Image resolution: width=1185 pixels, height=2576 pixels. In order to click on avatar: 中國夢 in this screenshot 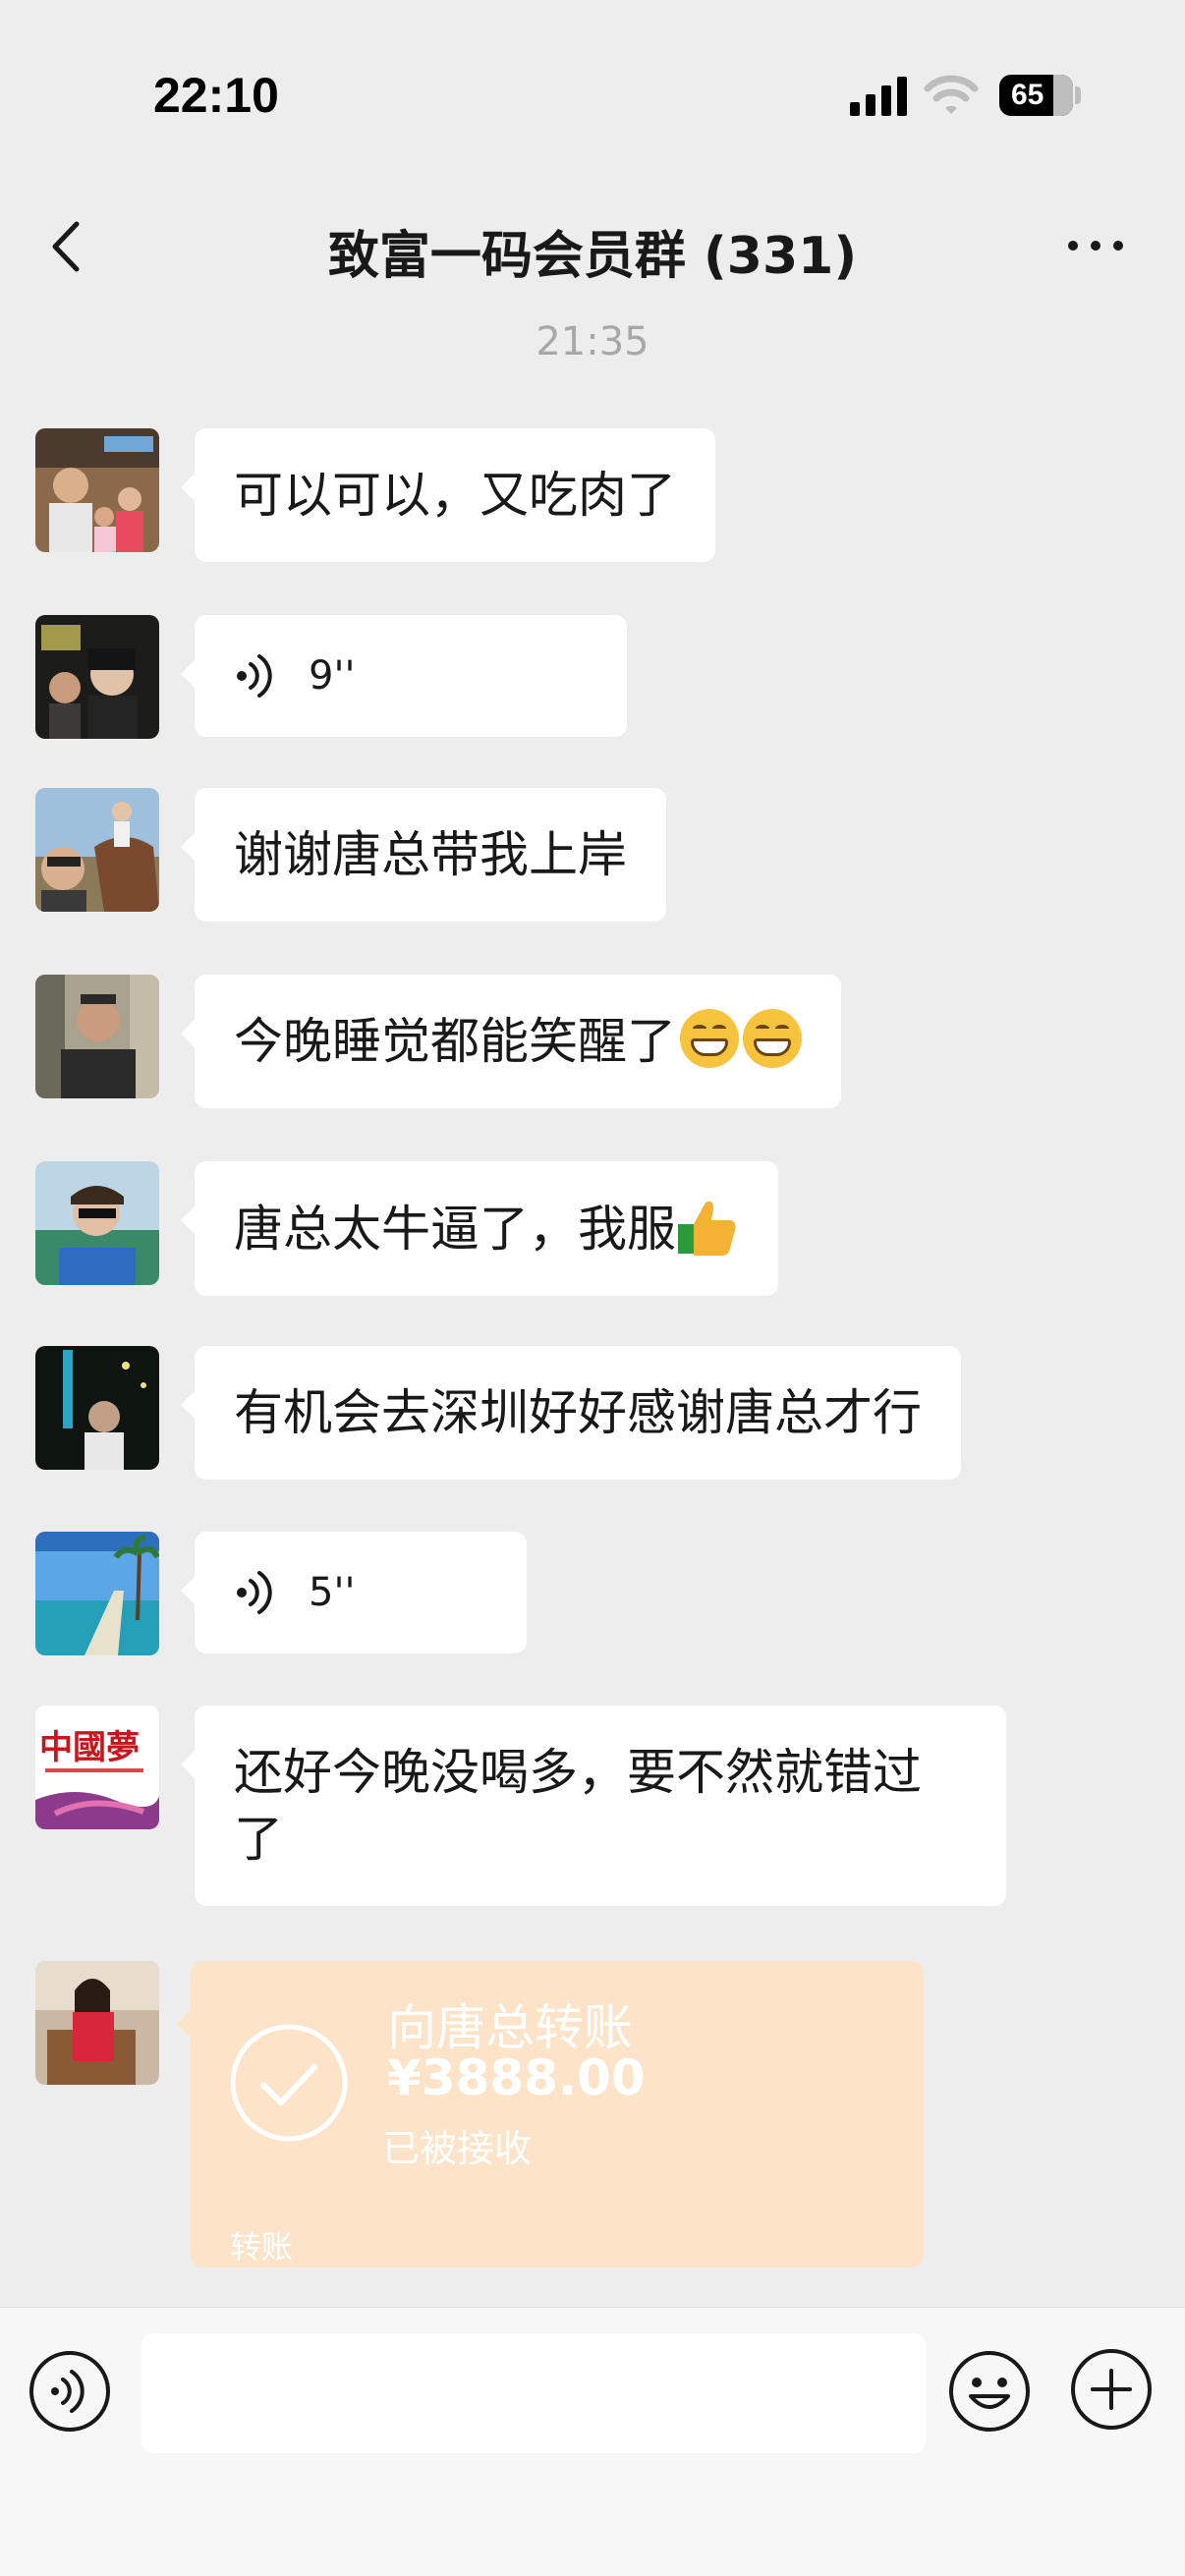, I will do `click(97, 1767)`.